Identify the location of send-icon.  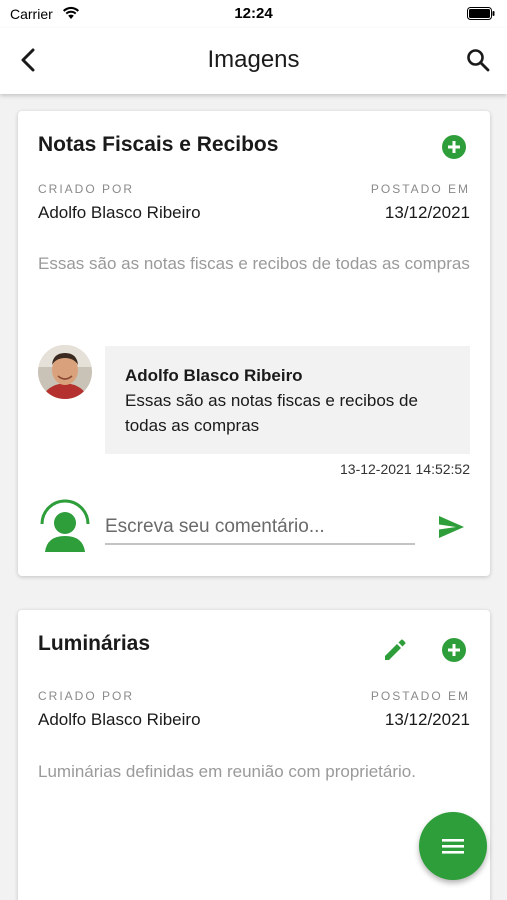
(451, 527).